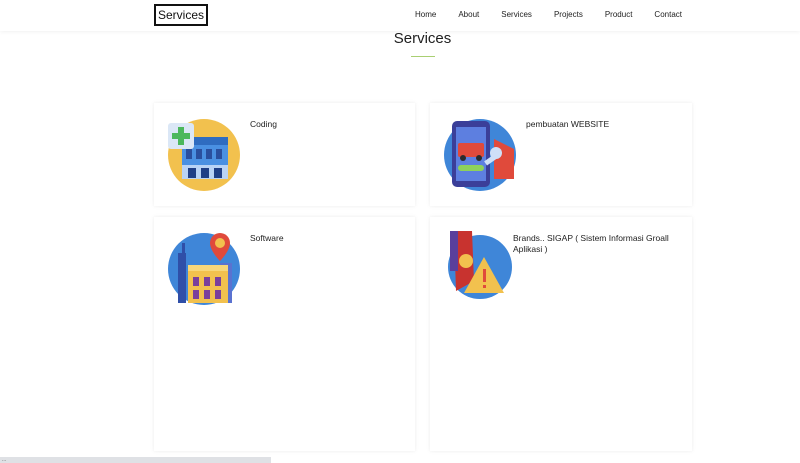  What do you see at coordinates (204, 269) in the screenshot?
I see `city-location-pin-icon` at bounding box center [204, 269].